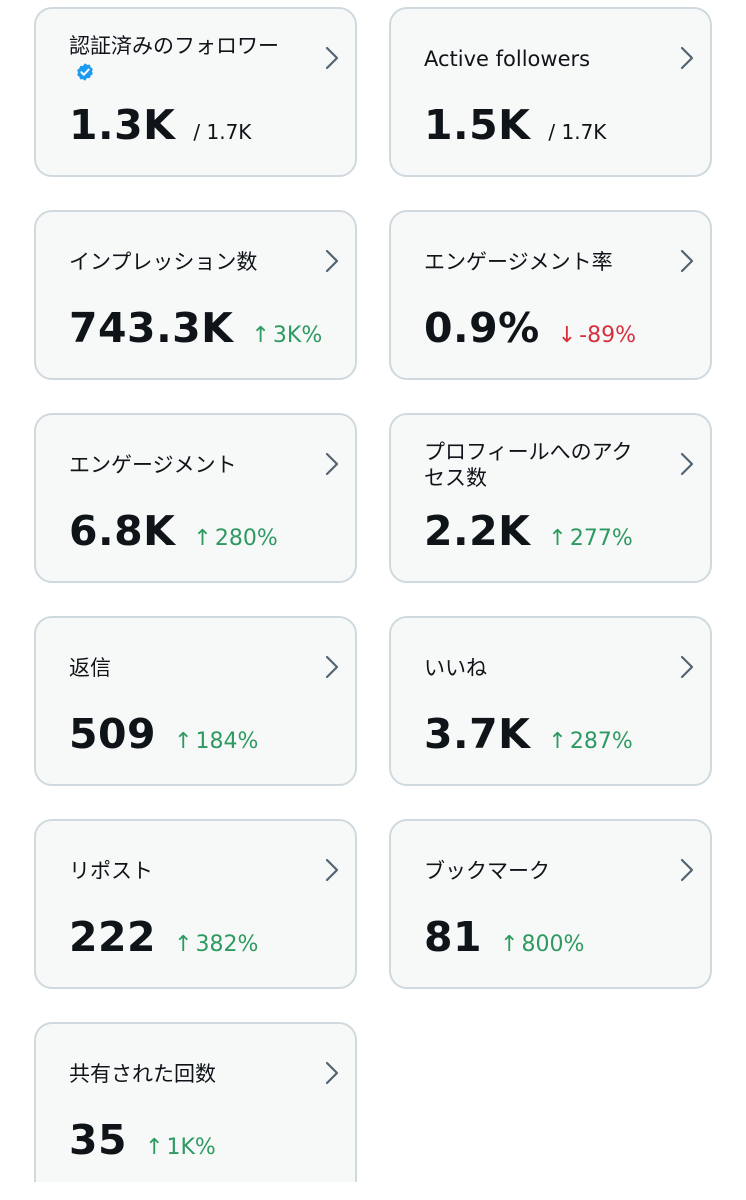 Image resolution: width=746 pixels, height=1200 pixels. I want to click on card-verified-followers: 認証済みのフォロワー 1.3K / 1.7K, so click(195, 92).